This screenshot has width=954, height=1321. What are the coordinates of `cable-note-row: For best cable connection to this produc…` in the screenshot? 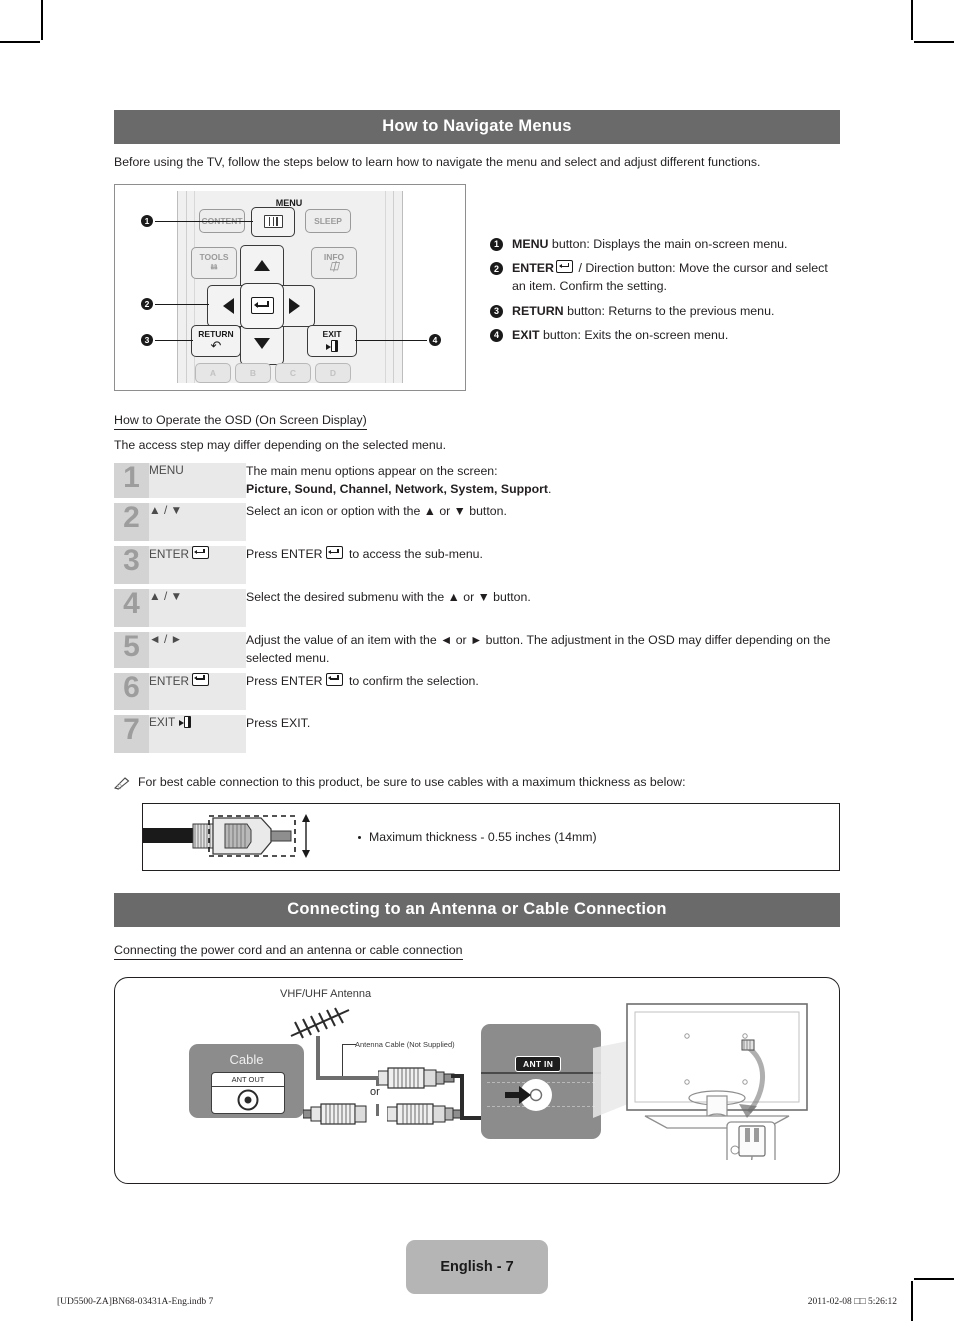 It's located at (476, 784).